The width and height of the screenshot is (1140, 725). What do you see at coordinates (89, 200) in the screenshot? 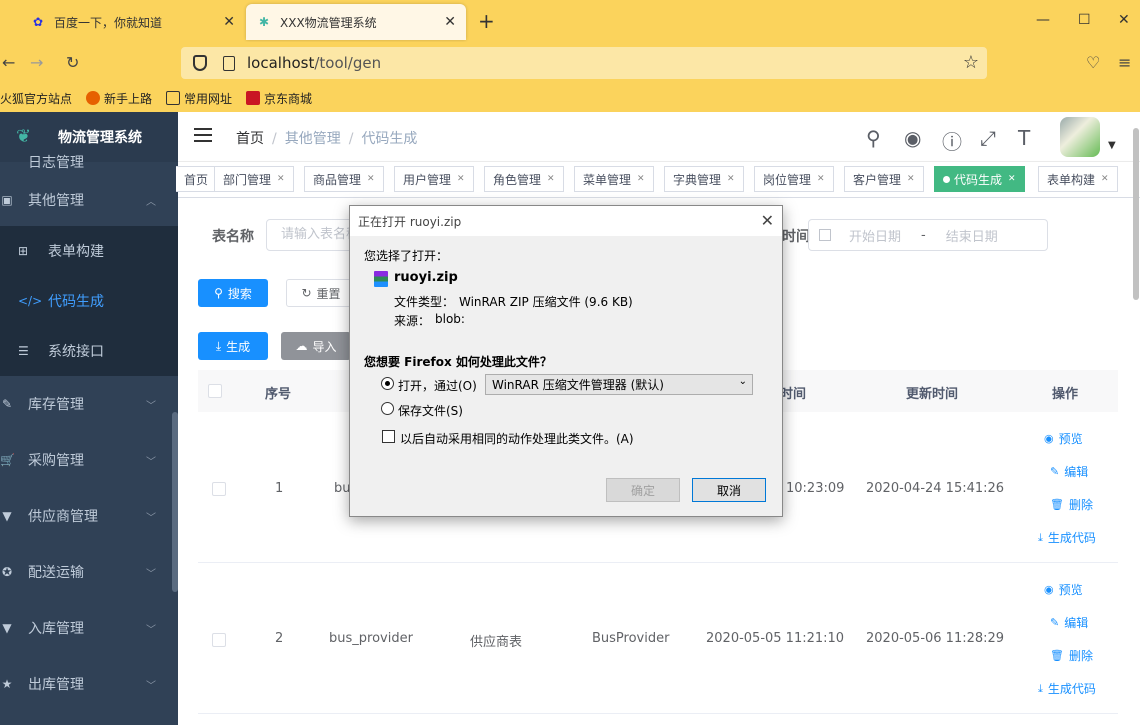
I see `sidebar-group-other: ▣ 其他管理 ︿` at bounding box center [89, 200].